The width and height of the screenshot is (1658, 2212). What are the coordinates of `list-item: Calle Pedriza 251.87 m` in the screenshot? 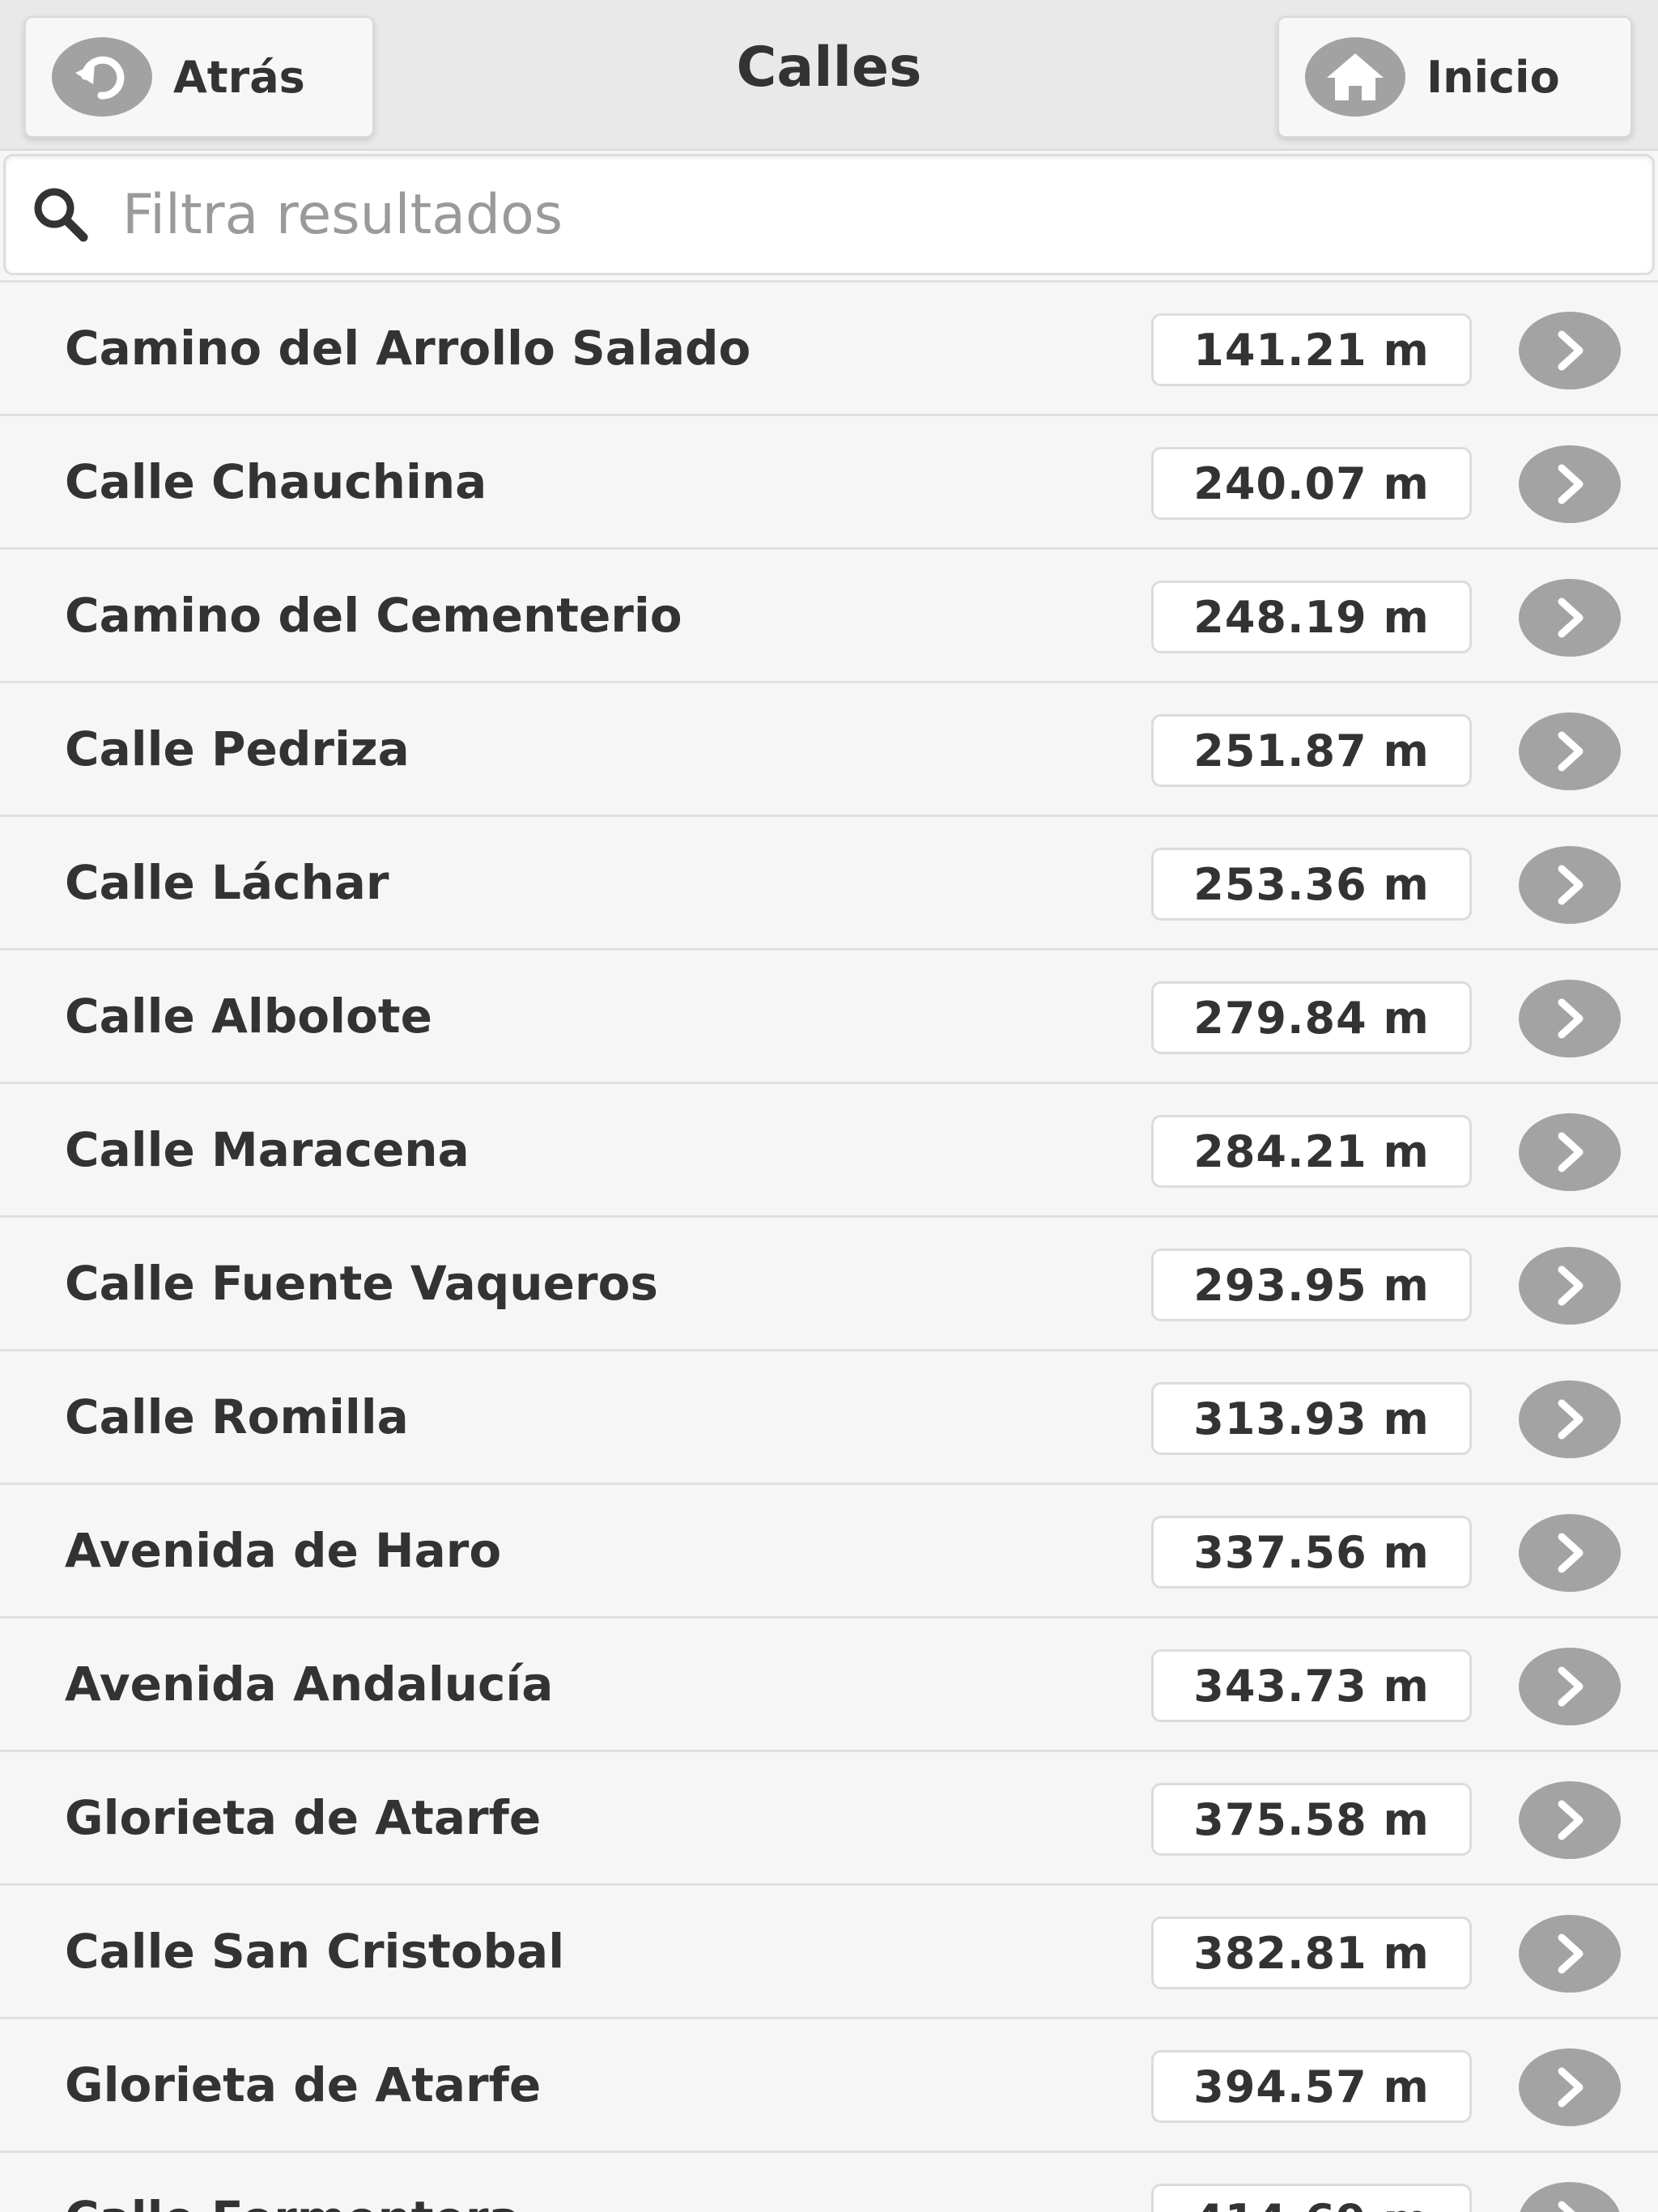 It's located at (829, 748).